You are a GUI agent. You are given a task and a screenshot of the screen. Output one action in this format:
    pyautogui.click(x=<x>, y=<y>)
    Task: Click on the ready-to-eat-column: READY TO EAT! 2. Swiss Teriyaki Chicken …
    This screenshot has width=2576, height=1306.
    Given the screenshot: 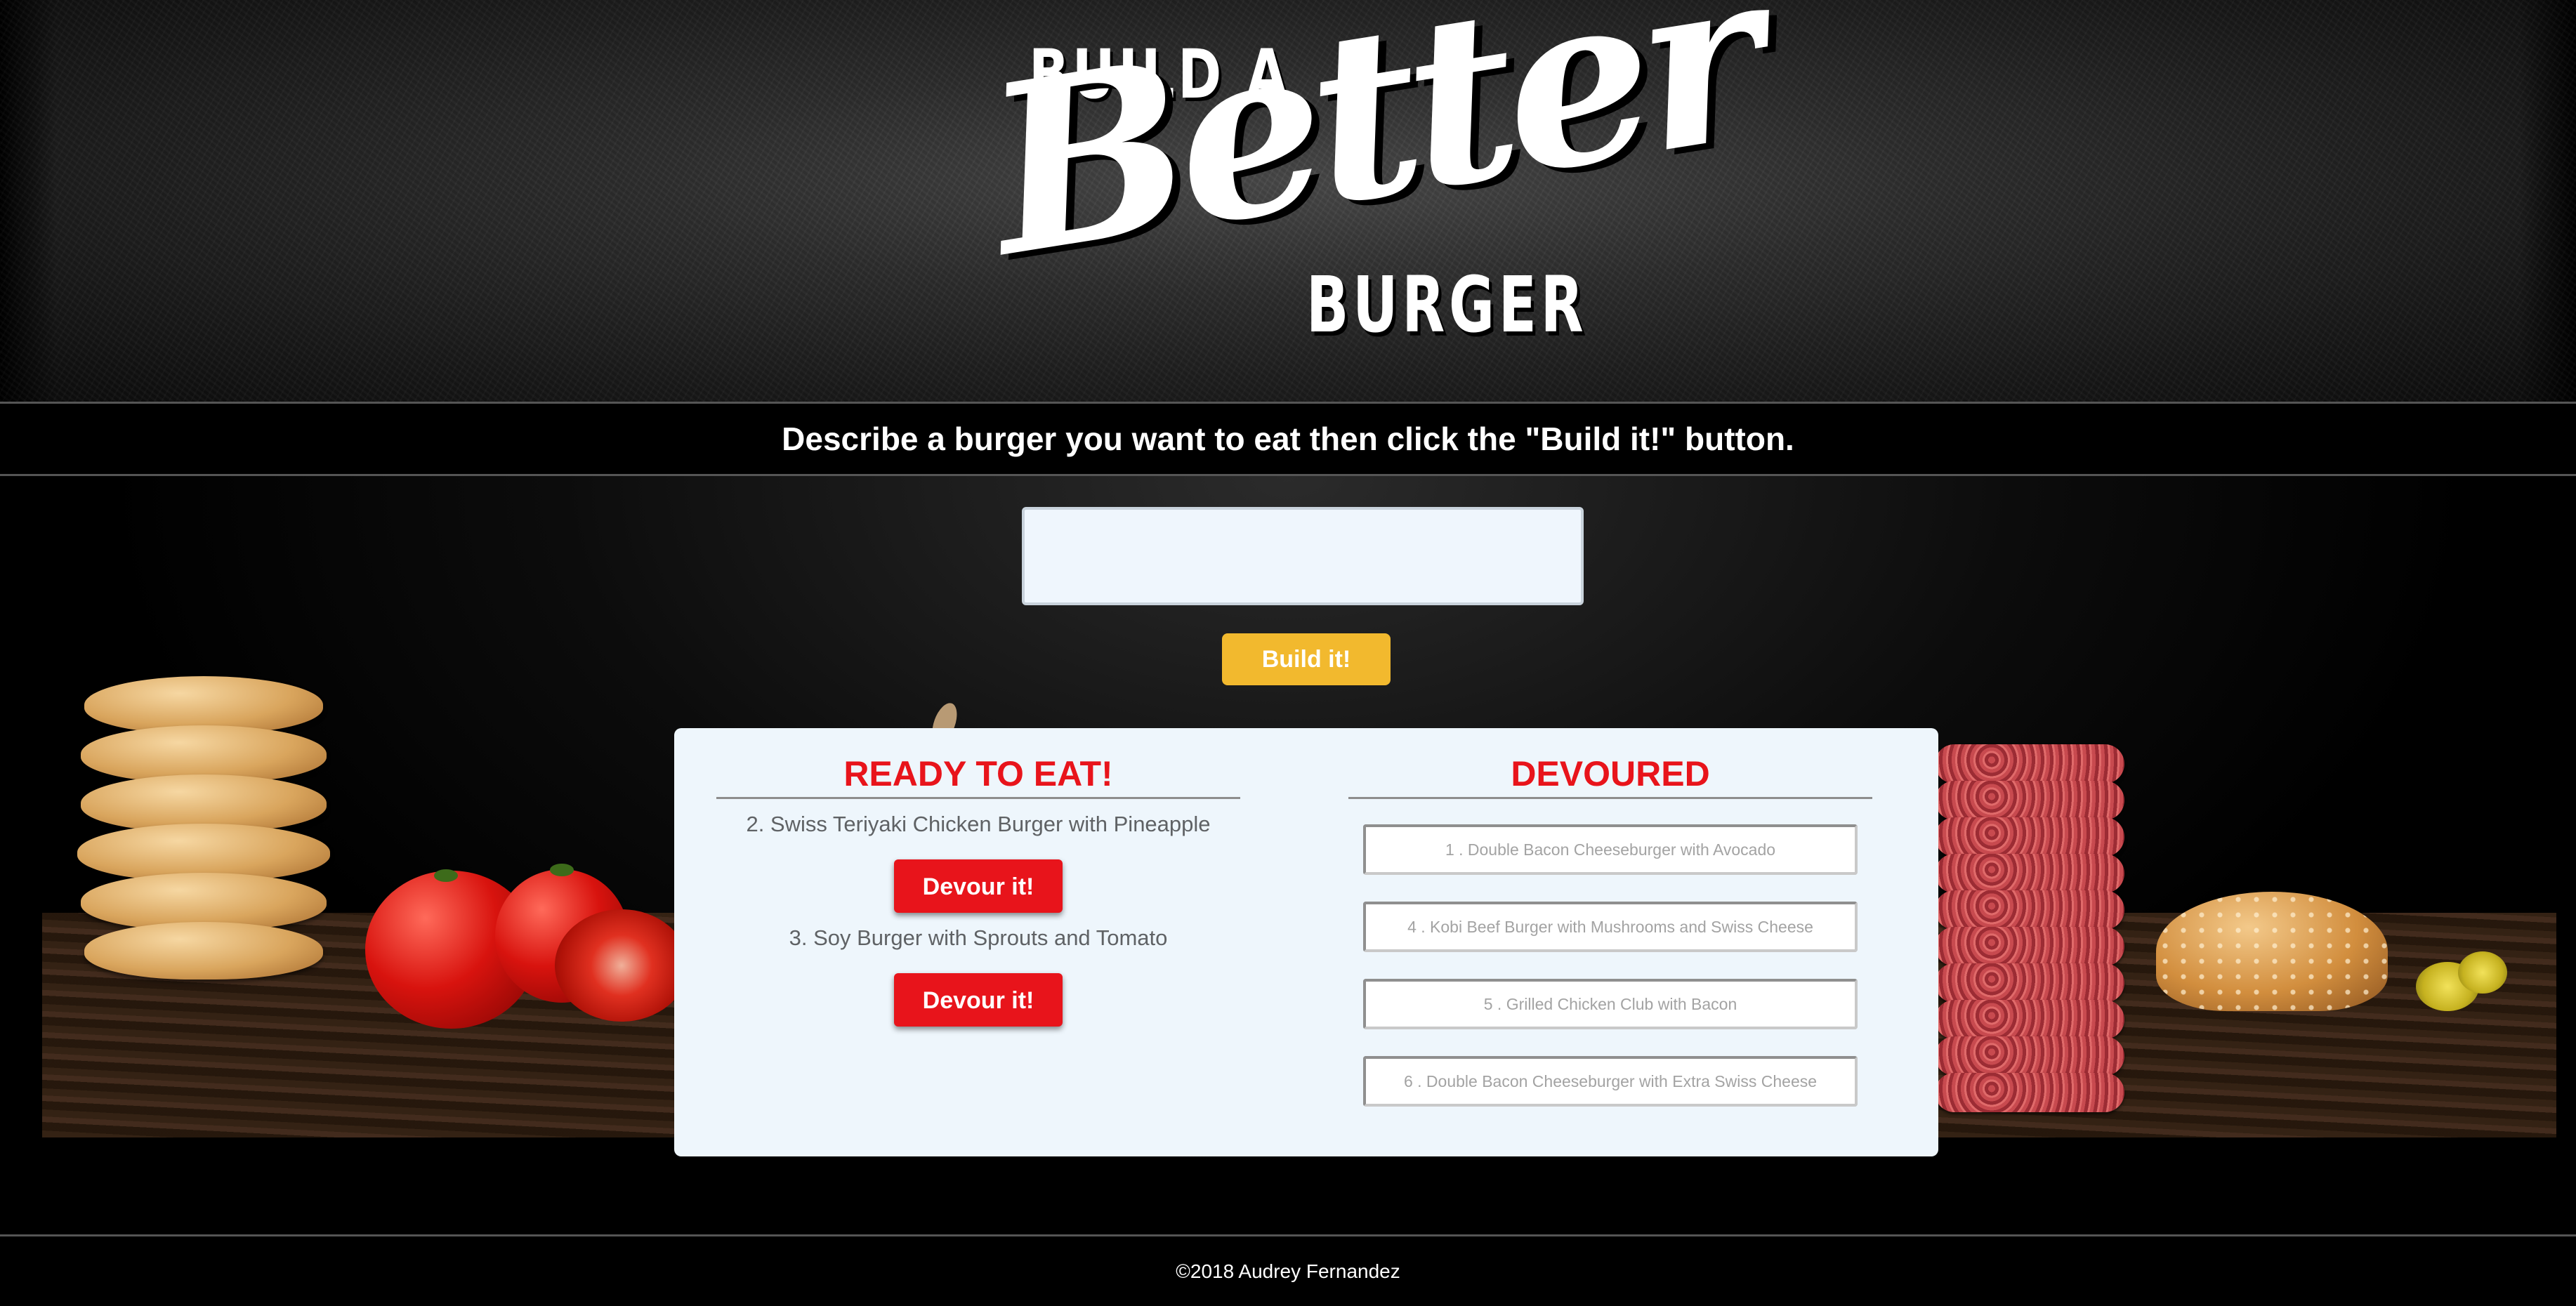 What is the action you would take?
    pyautogui.click(x=978, y=877)
    